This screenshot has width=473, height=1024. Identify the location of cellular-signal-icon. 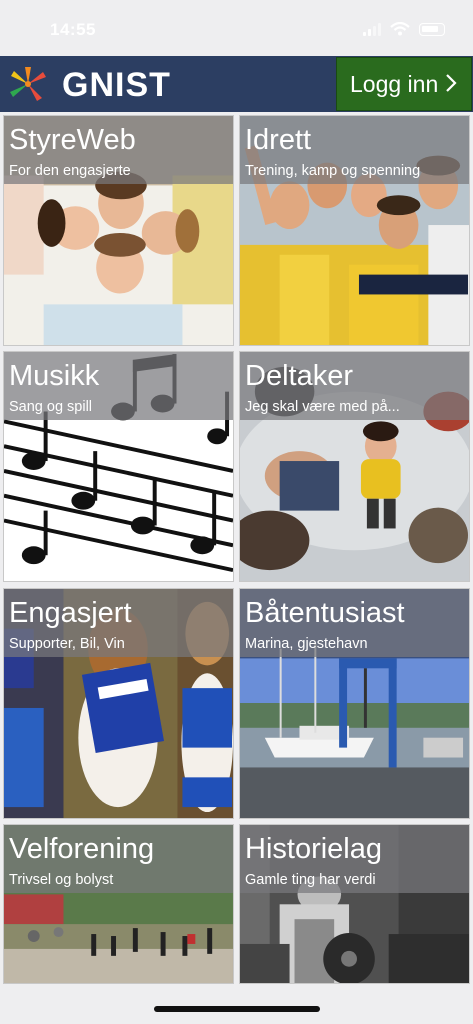
(372, 29).